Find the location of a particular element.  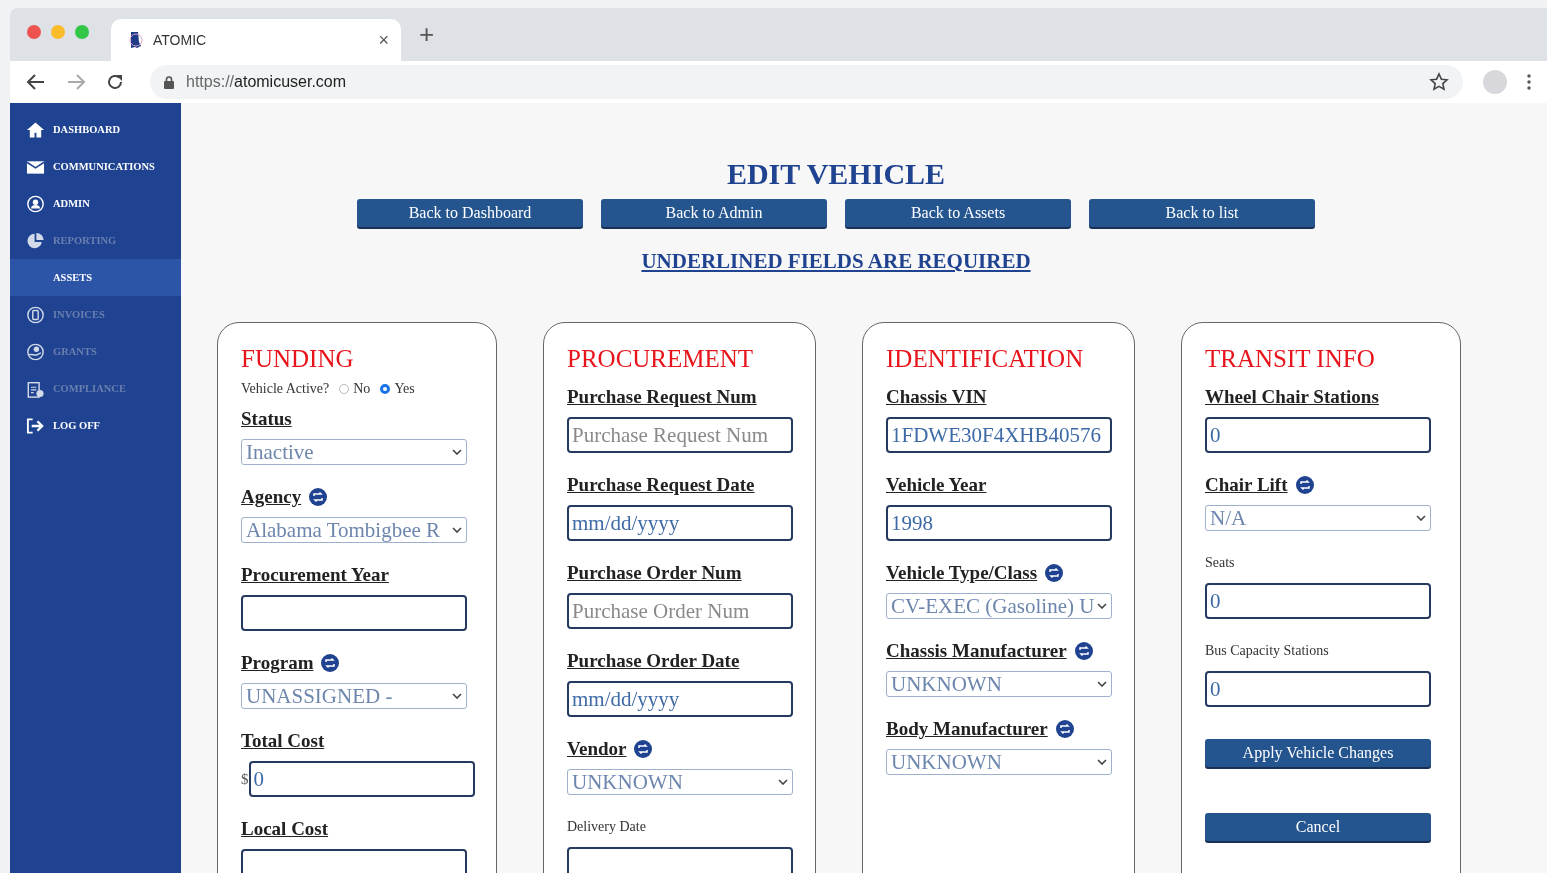

section-heading: FUNDING is located at coordinates (298, 359).